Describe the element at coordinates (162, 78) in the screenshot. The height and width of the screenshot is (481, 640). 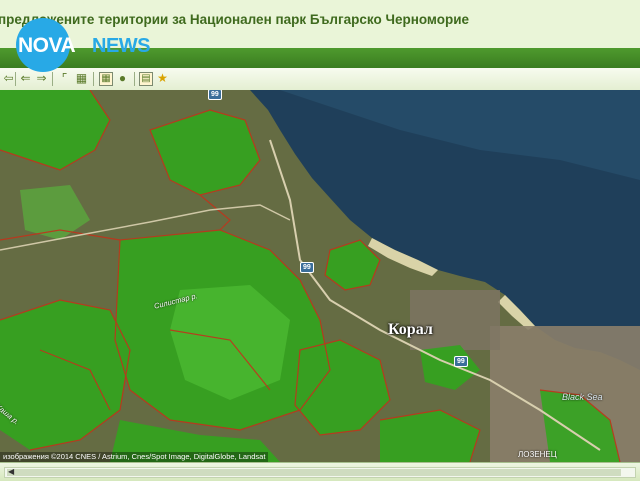
I see `star-icon: ★` at that location.